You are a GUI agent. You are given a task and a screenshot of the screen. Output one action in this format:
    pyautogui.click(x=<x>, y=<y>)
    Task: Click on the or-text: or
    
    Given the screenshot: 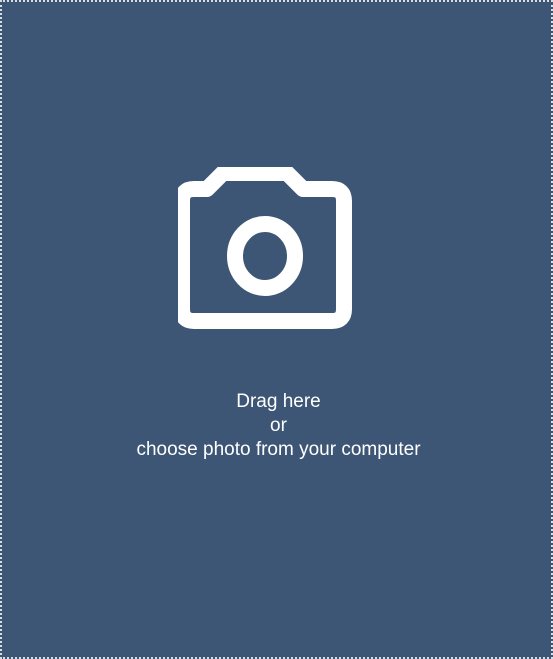 What is the action you would take?
    pyautogui.click(x=278, y=425)
    